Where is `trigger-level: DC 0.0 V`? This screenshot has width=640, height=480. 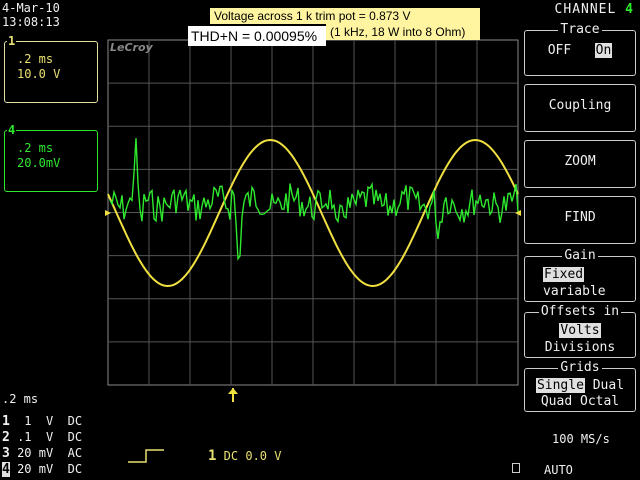 trigger-level: DC 0.0 V is located at coordinates (252, 456).